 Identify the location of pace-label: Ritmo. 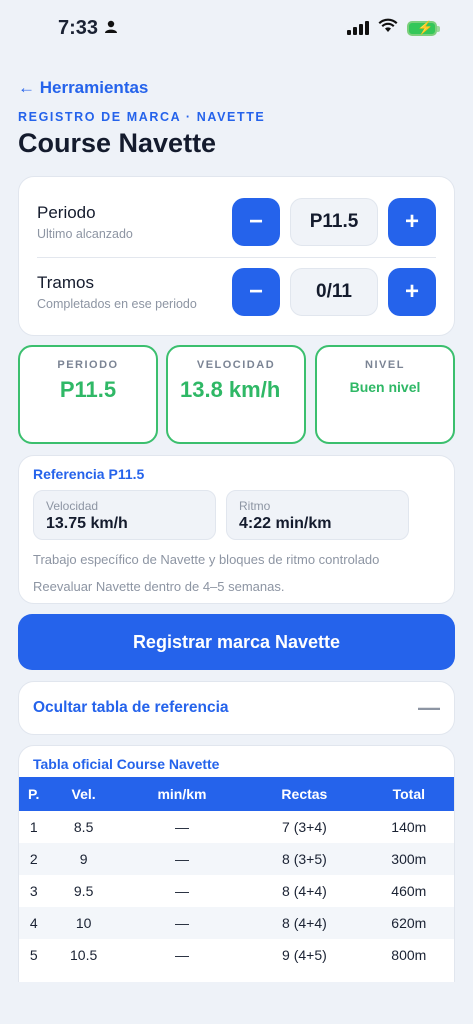
(255, 506).